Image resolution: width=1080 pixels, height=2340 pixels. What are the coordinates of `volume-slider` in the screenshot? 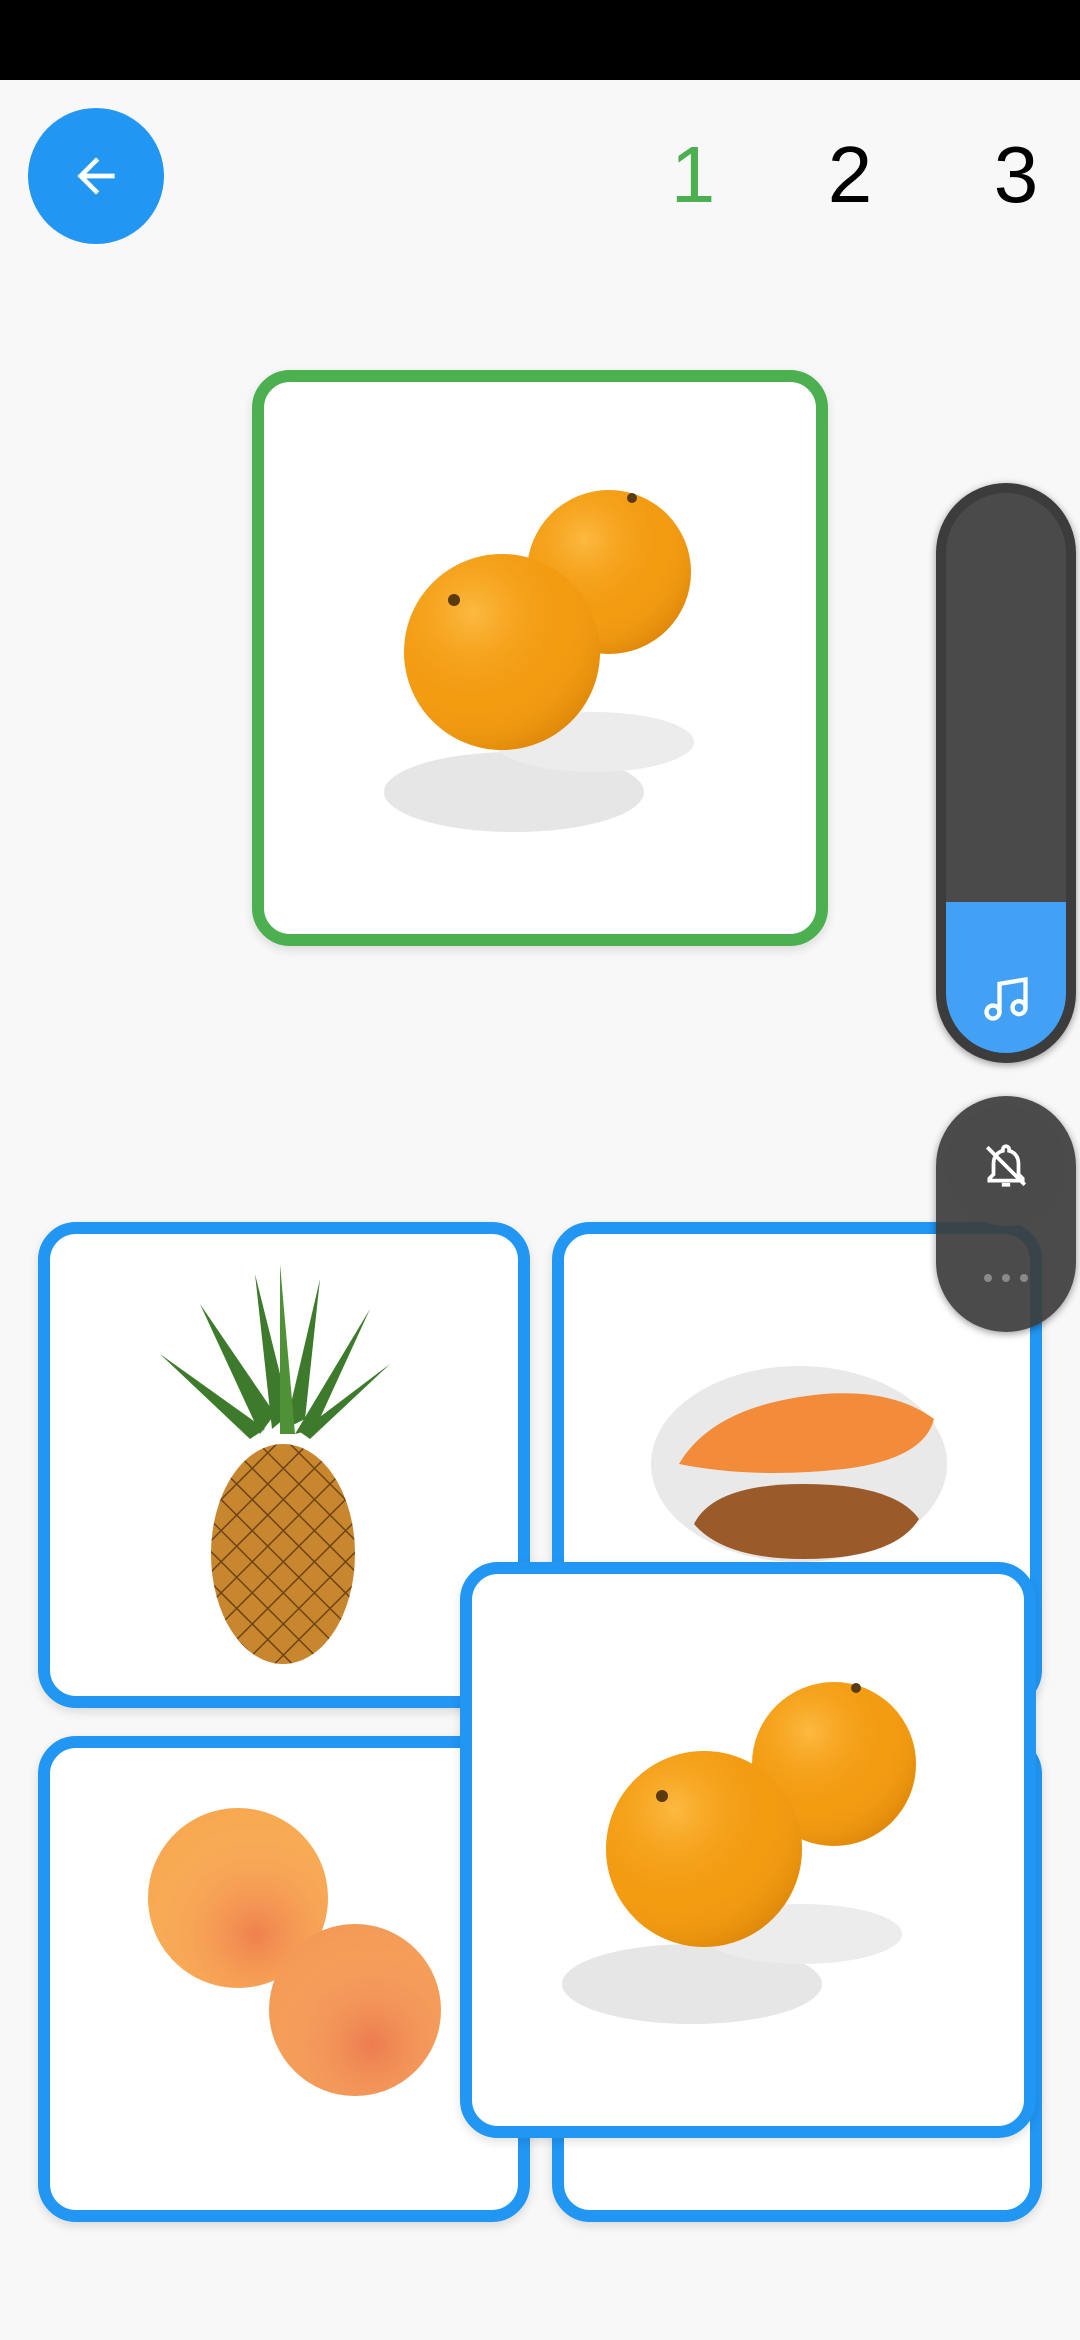 It's located at (1006, 773).